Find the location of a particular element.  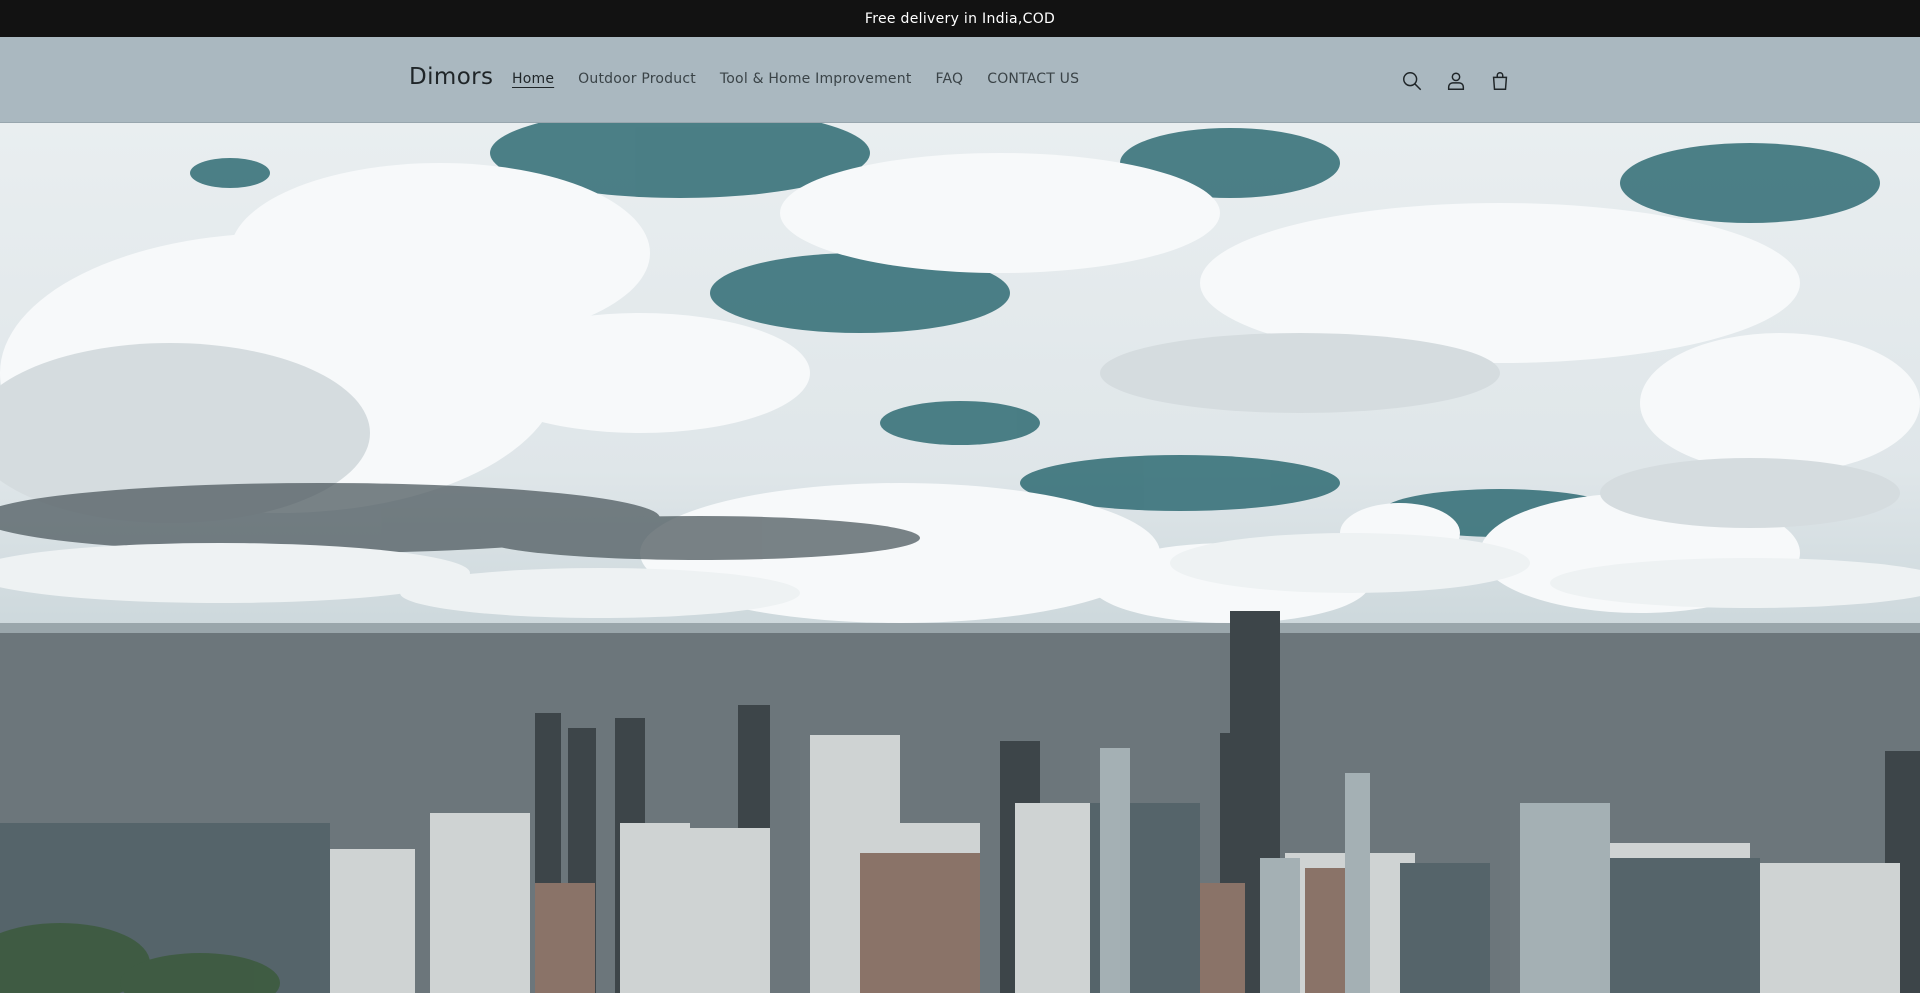

announcement-text: Free delivery in India,COD is located at coordinates (960, 18).